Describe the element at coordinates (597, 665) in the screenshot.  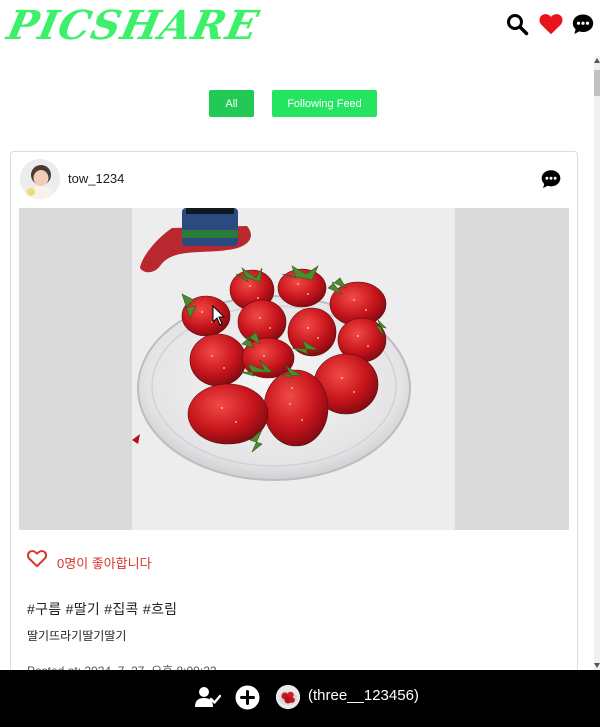
I see `scroll-down-arrow-icon` at that location.